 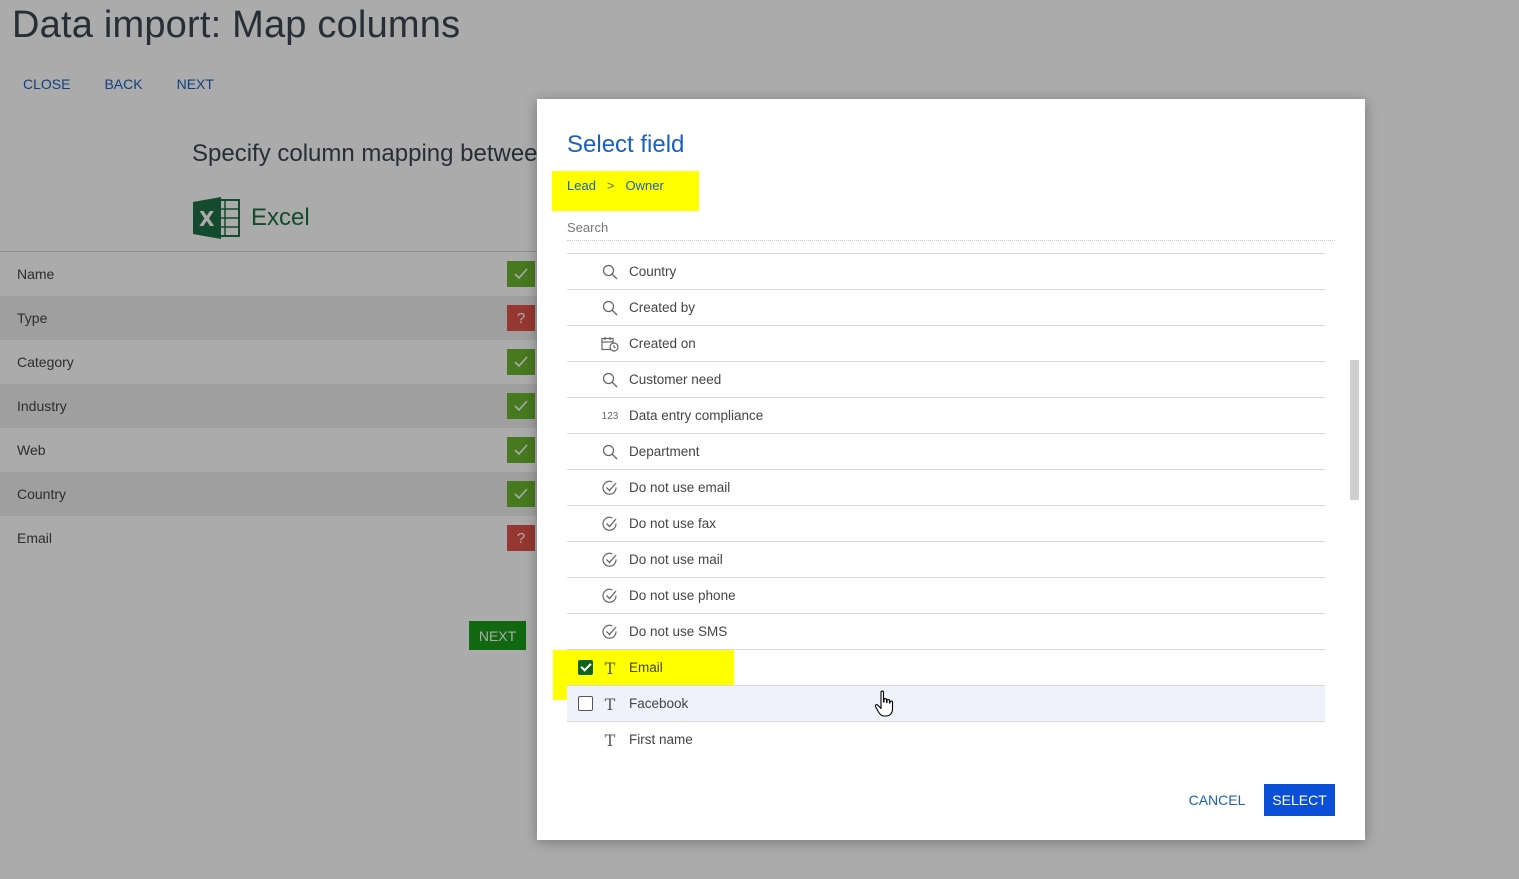 What do you see at coordinates (676, 559) in the screenshot?
I see `field-label: Do not use mail` at bounding box center [676, 559].